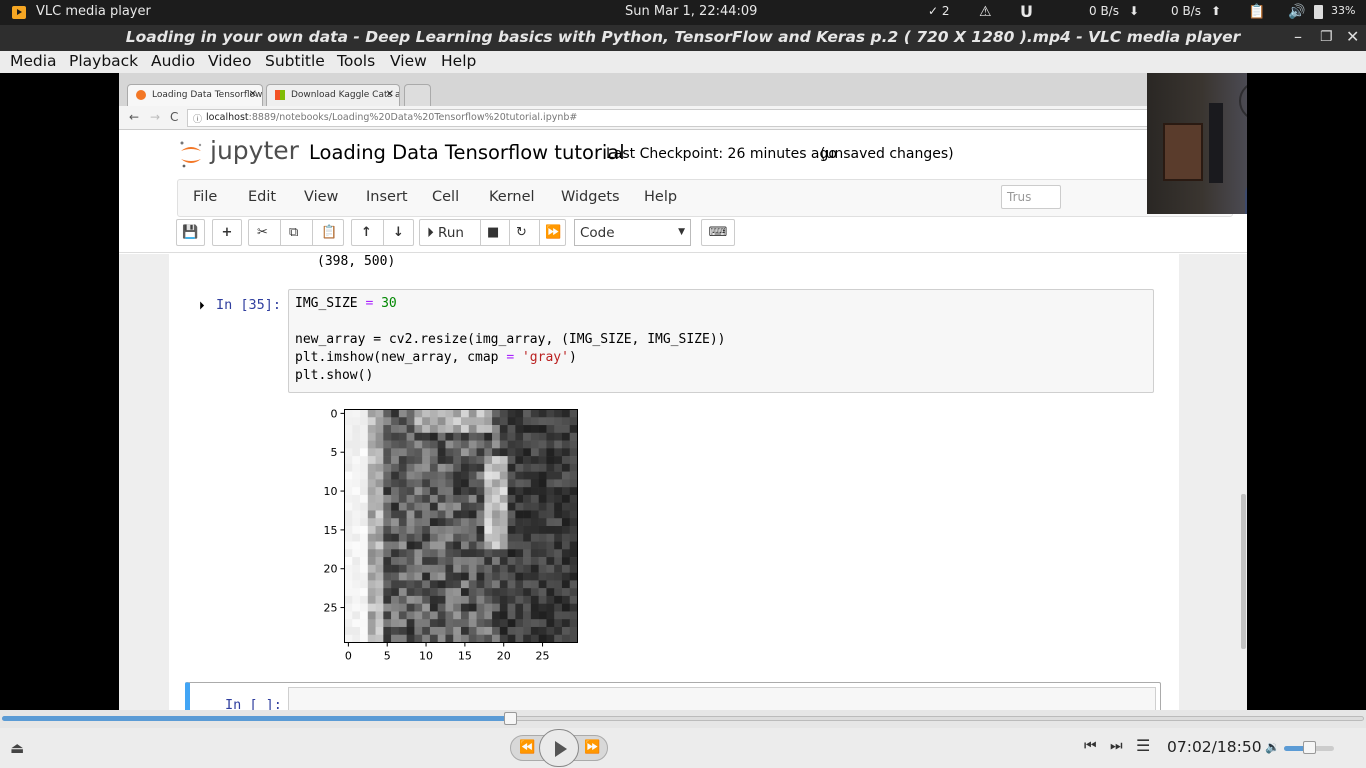  What do you see at coordinates (195, 95) in the screenshot?
I see `browser-tab-jupyter: Loading Data Tensorflow ✕` at bounding box center [195, 95].